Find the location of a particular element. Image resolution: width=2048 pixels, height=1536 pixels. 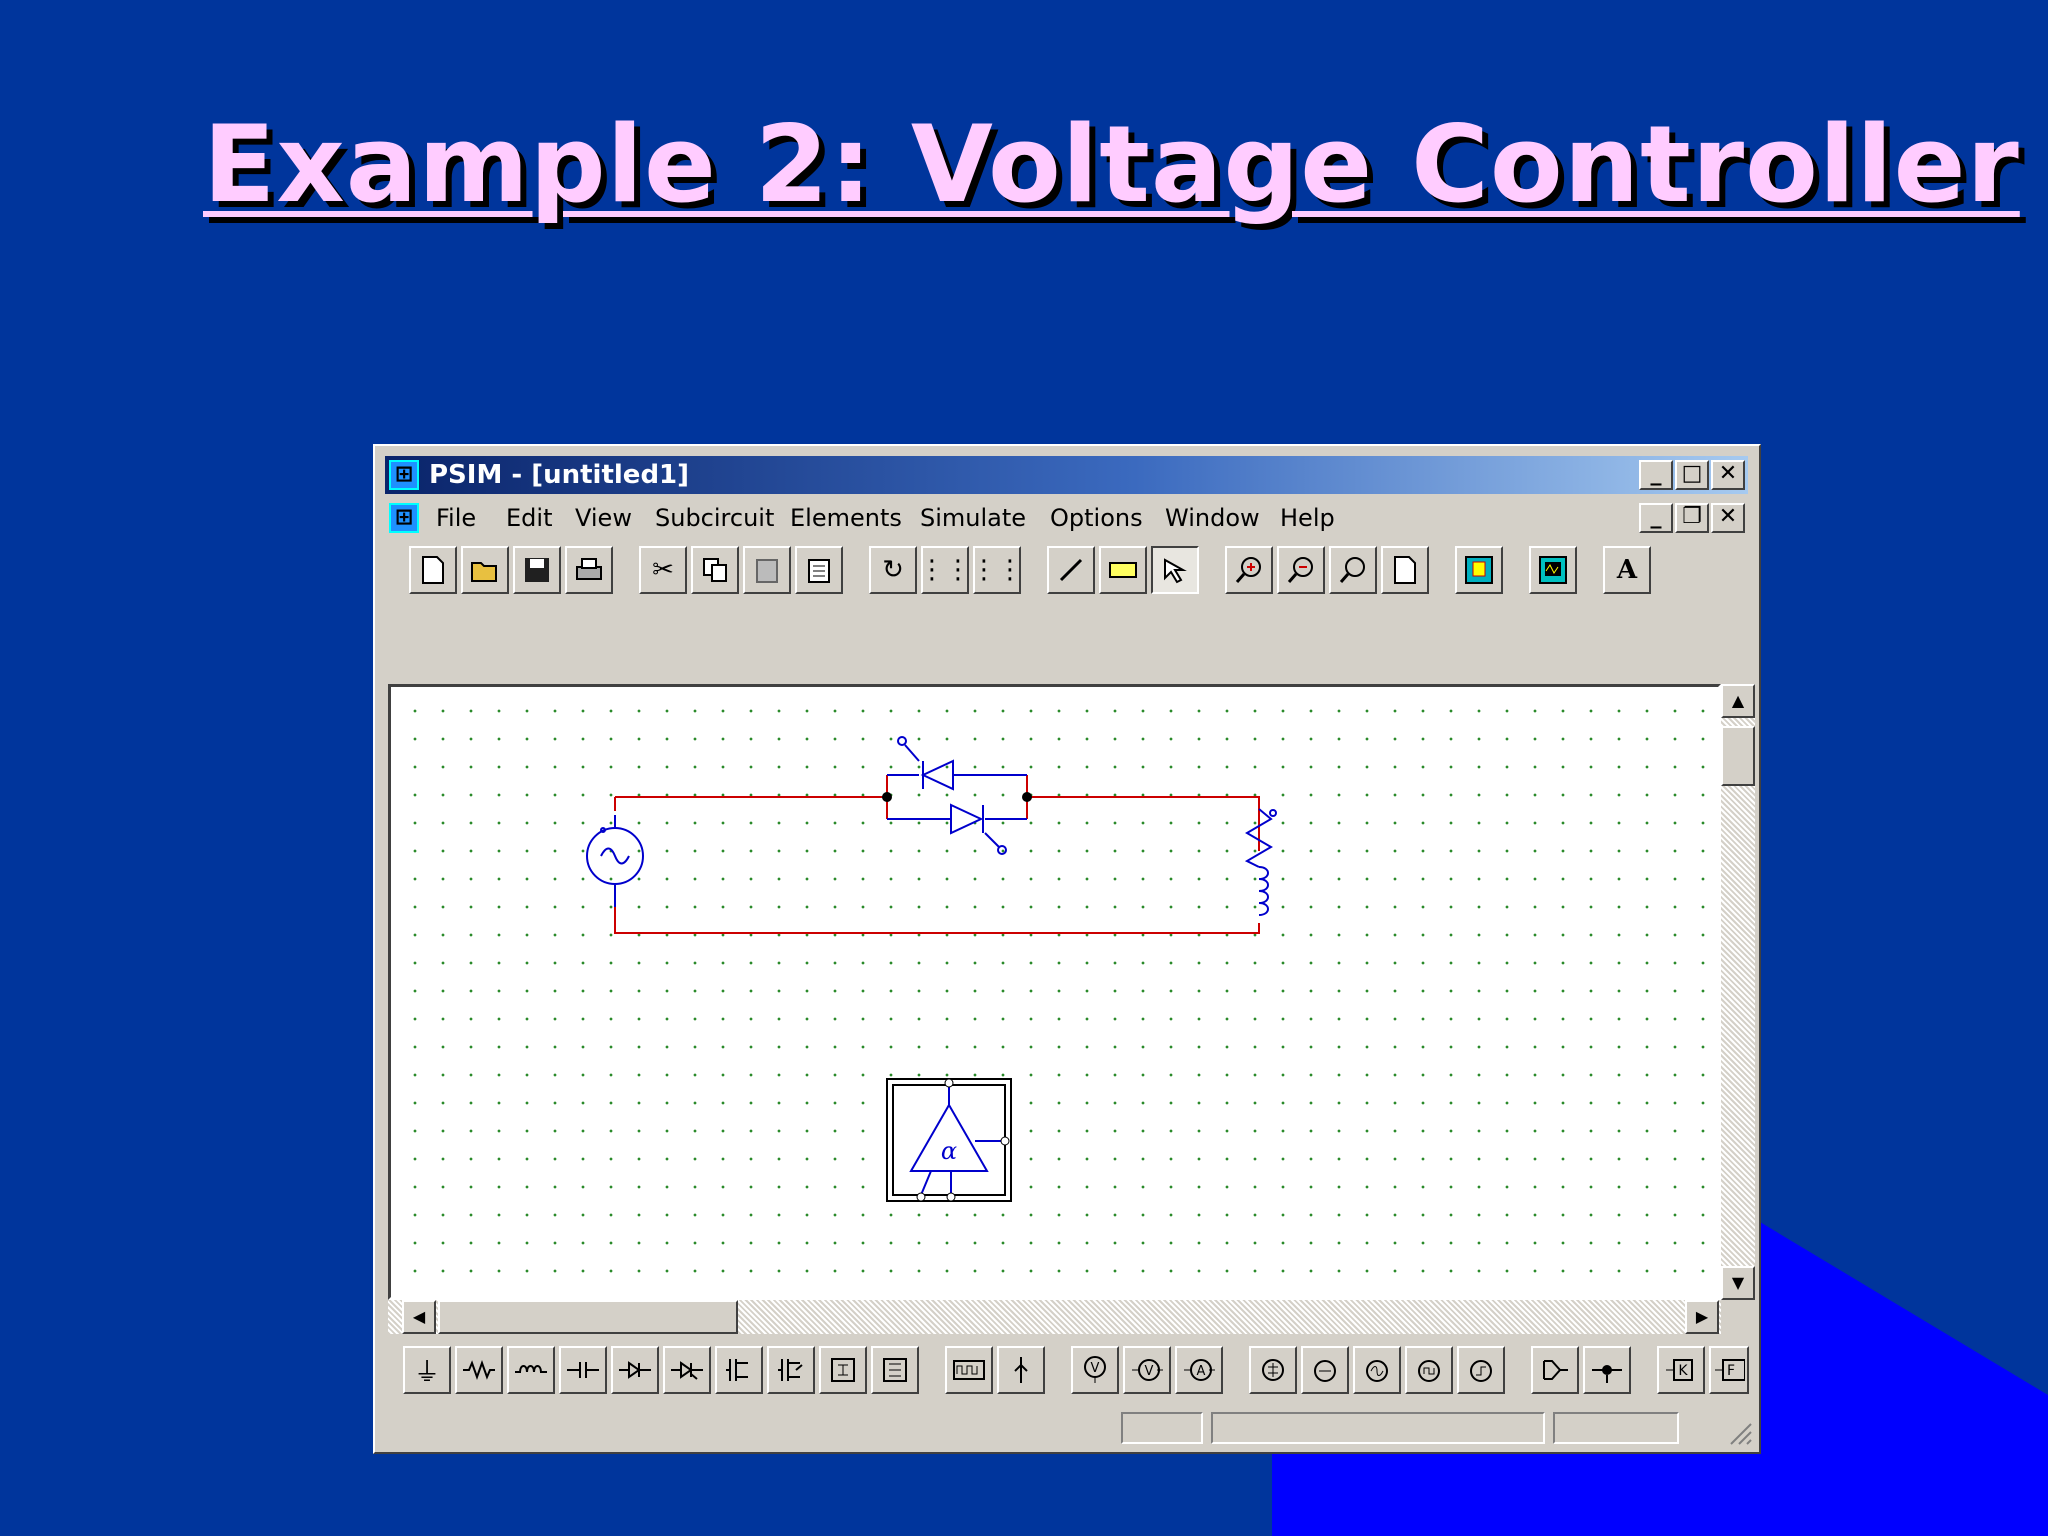

cut-icon: ✂ is located at coordinates (663, 570).